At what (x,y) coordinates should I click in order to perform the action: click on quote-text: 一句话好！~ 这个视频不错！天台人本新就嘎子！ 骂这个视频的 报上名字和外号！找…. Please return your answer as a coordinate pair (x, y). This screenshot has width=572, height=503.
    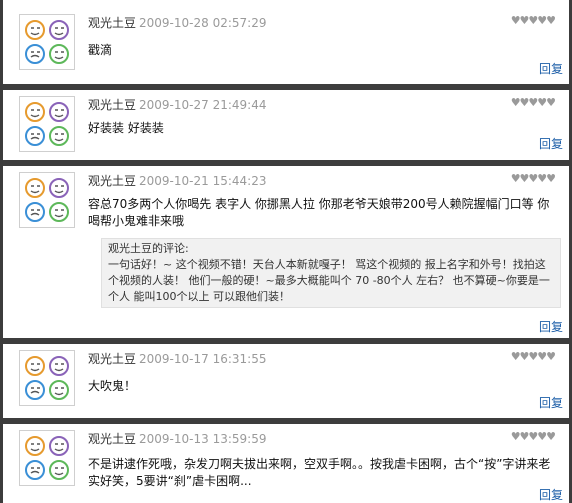
    Looking at the image, I should click on (329, 280).